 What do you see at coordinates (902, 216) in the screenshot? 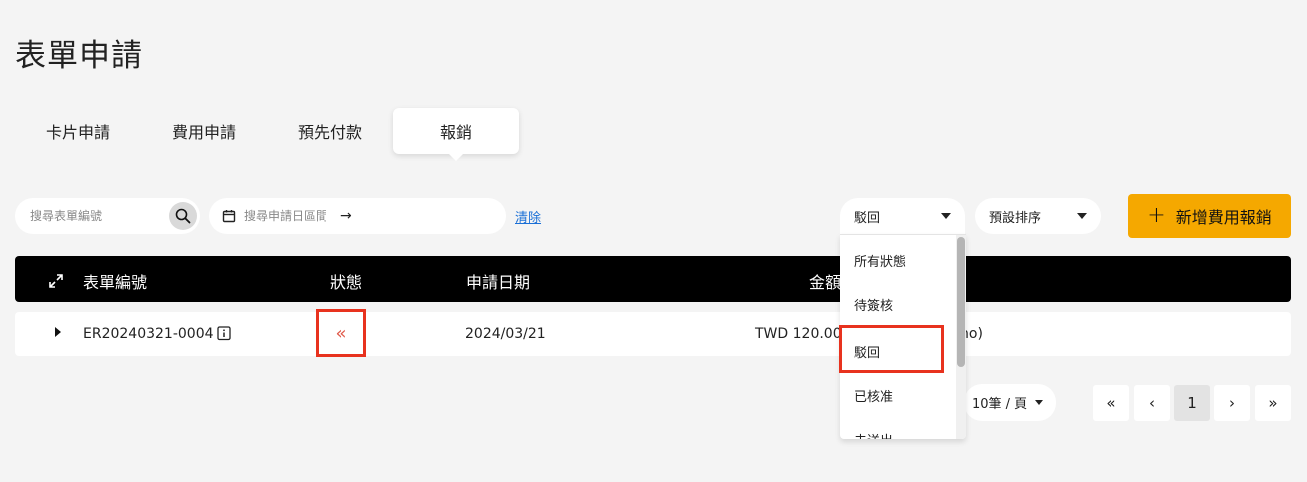
I see `status-select: 駁回` at bounding box center [902, 216].